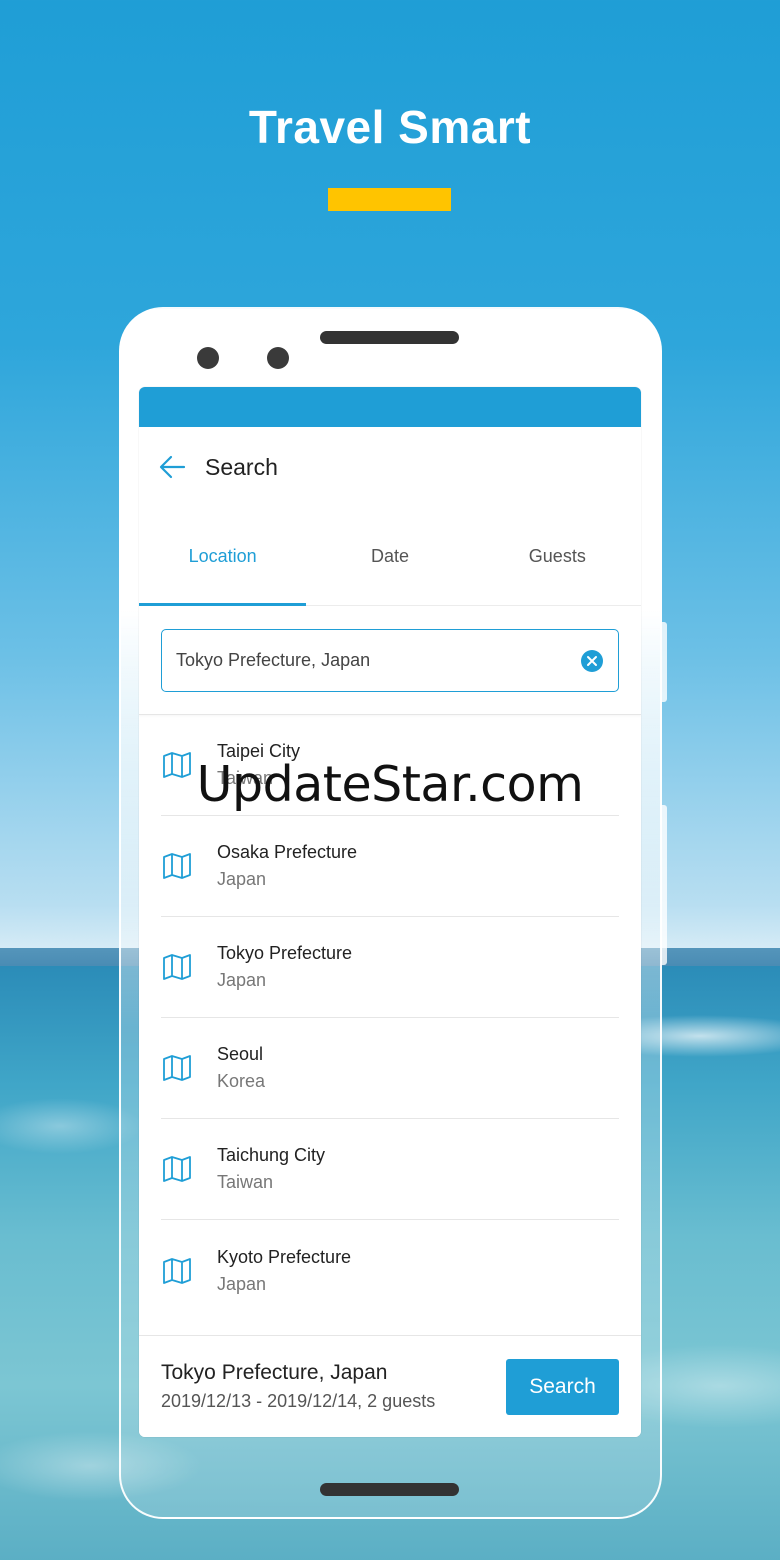 The image size is (780, 1560). Describe the element at coordinates (271, 1155) in the screenshot. I see `list-item-name: Taichung City` at that location.